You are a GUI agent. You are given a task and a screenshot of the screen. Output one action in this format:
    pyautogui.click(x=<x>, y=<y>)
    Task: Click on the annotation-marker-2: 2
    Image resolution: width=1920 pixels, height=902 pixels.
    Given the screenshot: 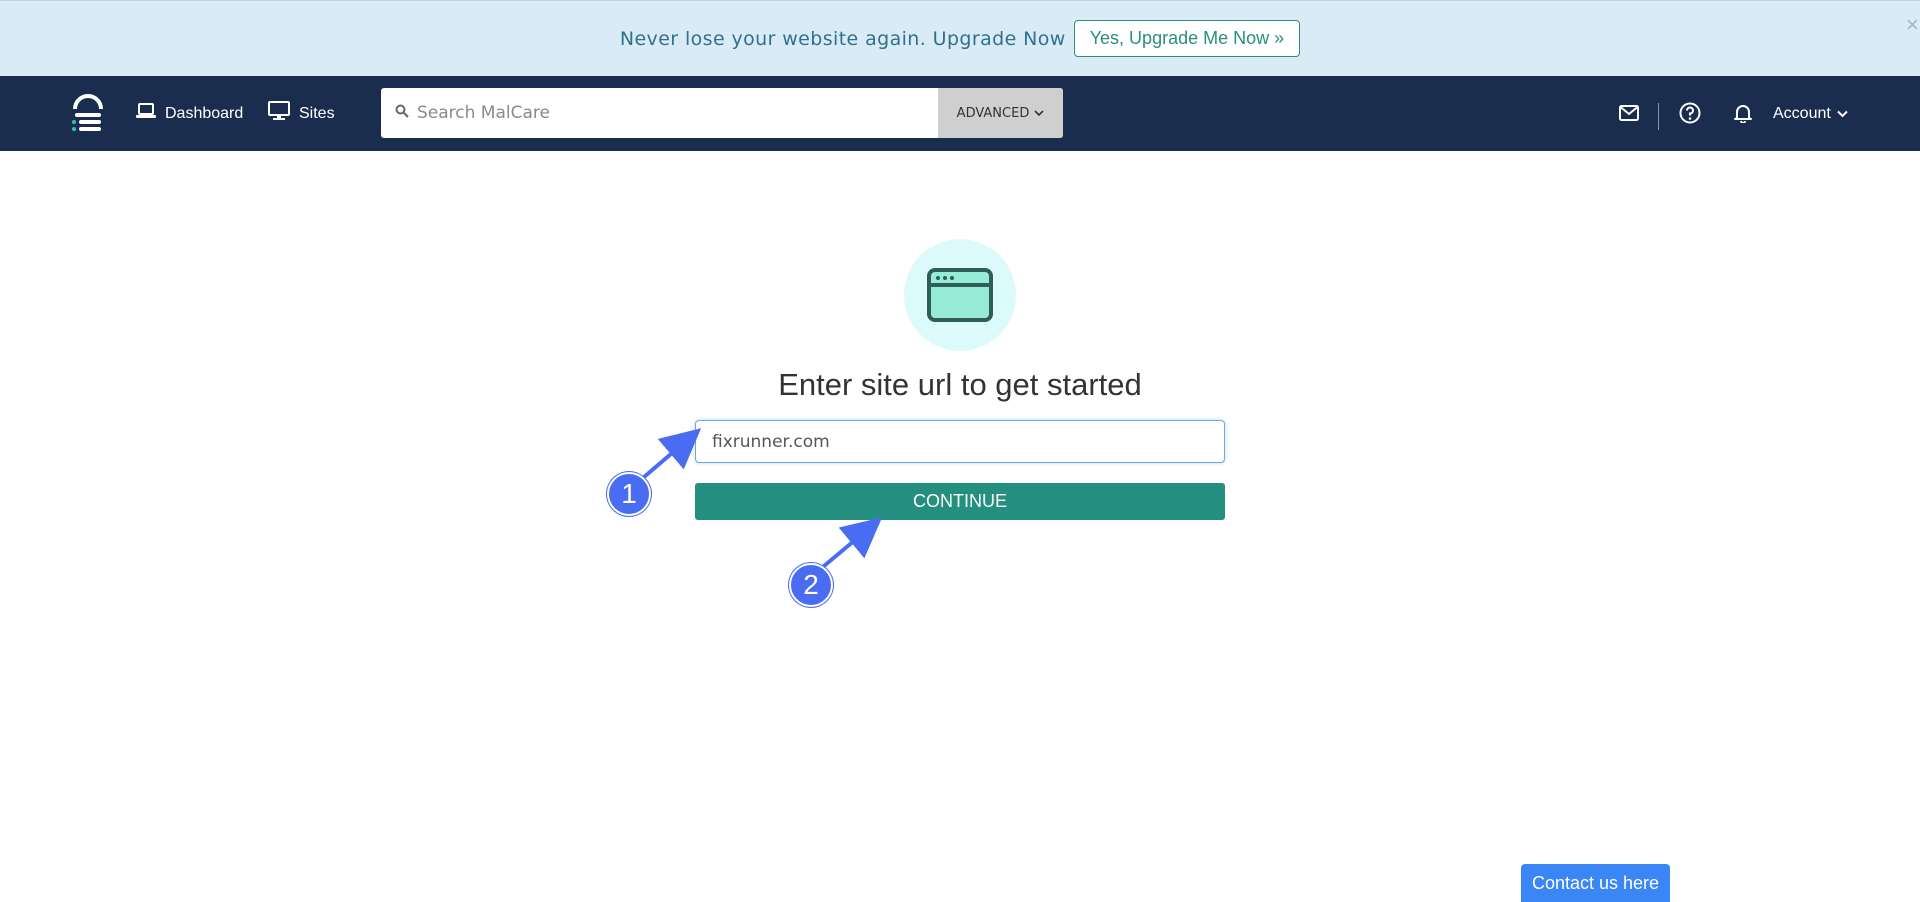 What is the action you would take?
    pyautogui.click(x=811, y=585)
    